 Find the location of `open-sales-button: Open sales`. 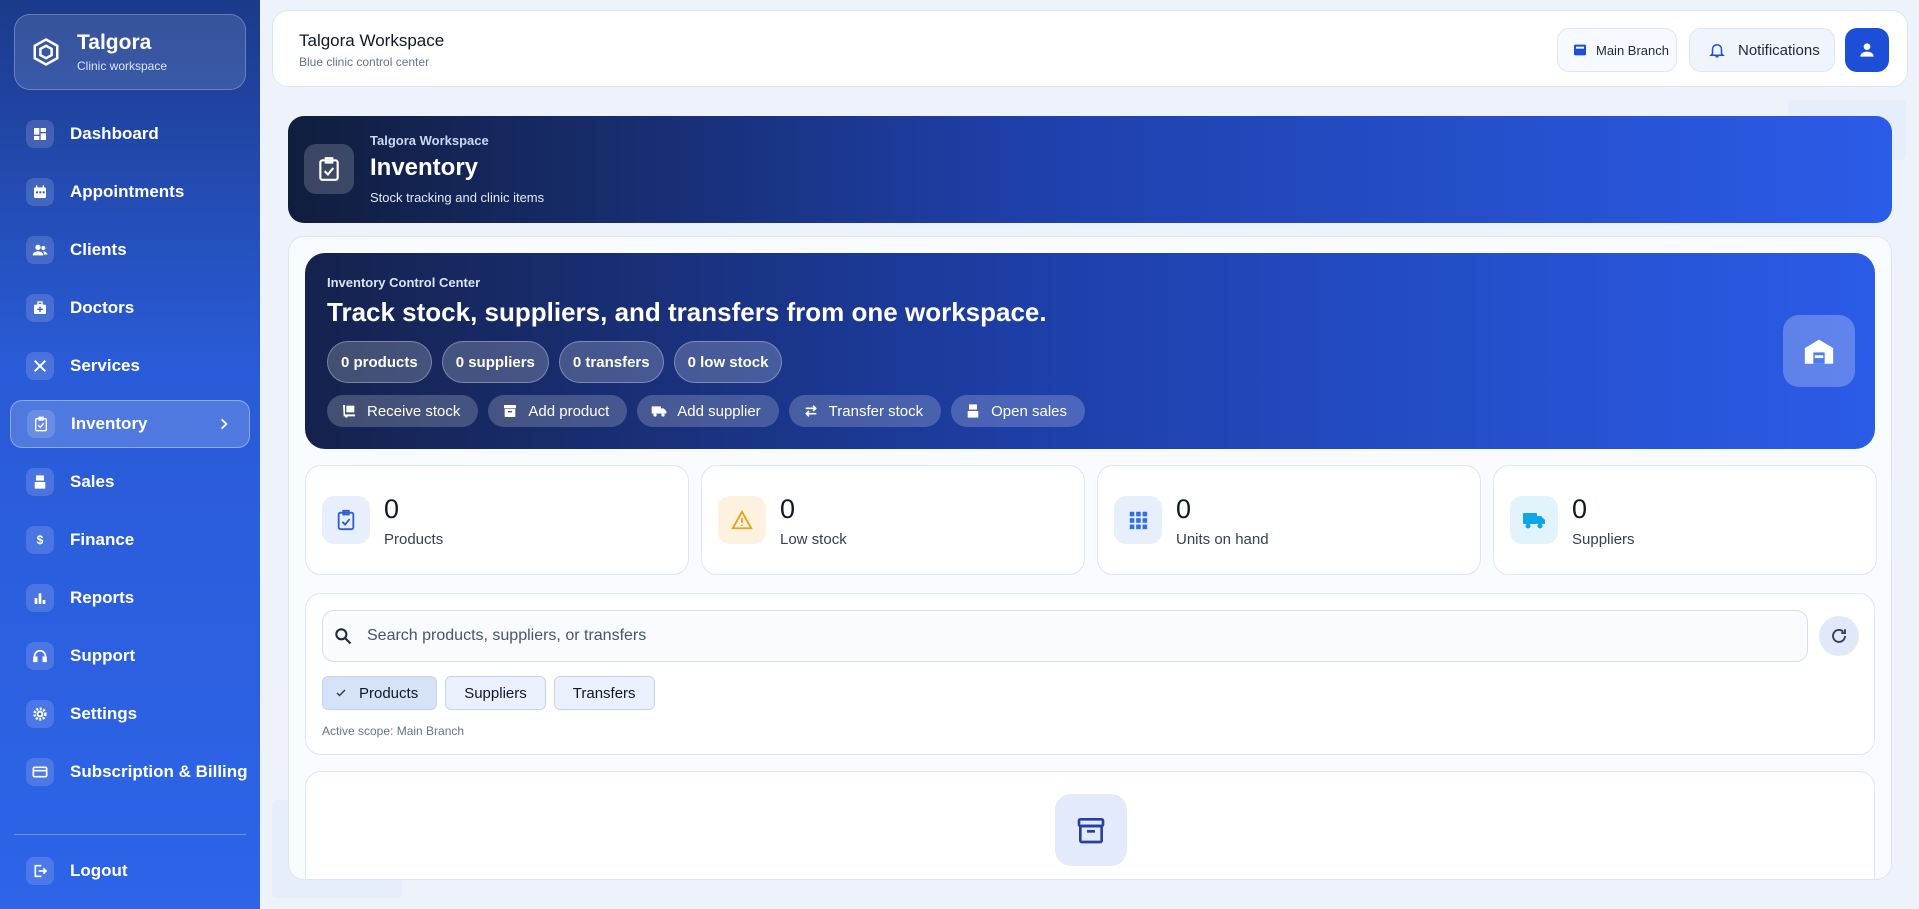

open-sales-button: Open sales is located at coordinates (1018, 411).